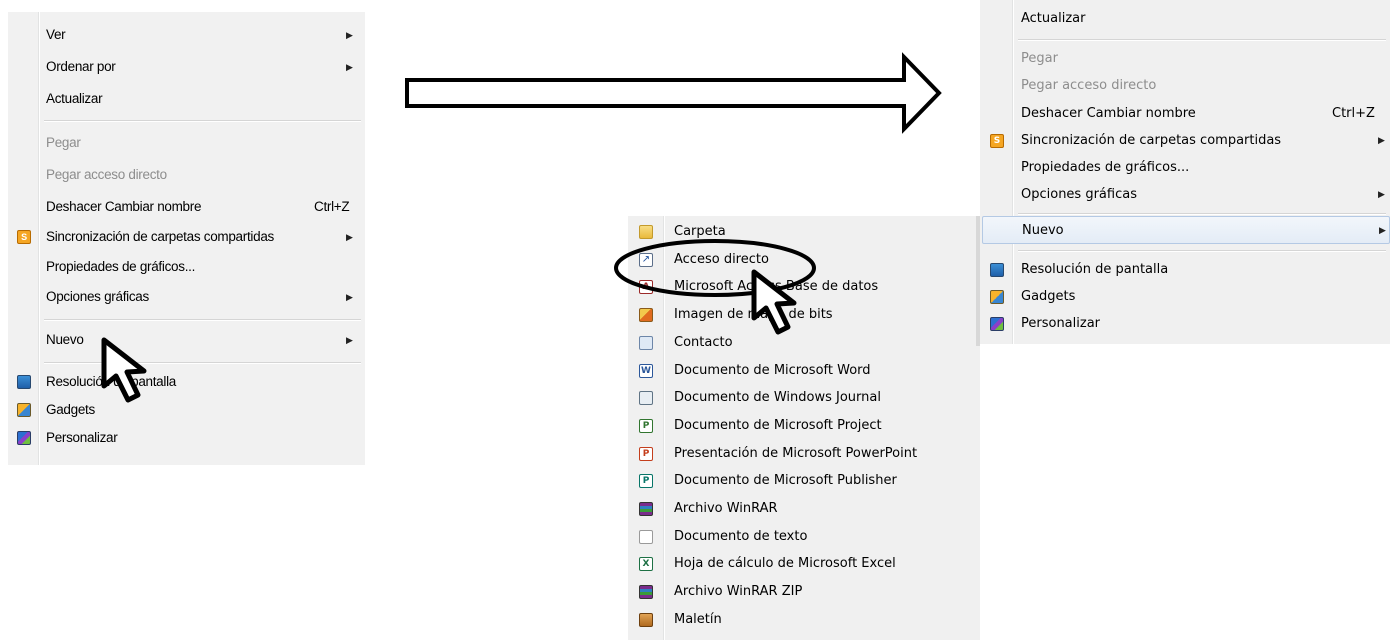 The image size is (1390, 640). What do you see at coordinates (56, 34) in the screenshot?
I see `menu-item-label: Ver` at bounding box center [56, 34].